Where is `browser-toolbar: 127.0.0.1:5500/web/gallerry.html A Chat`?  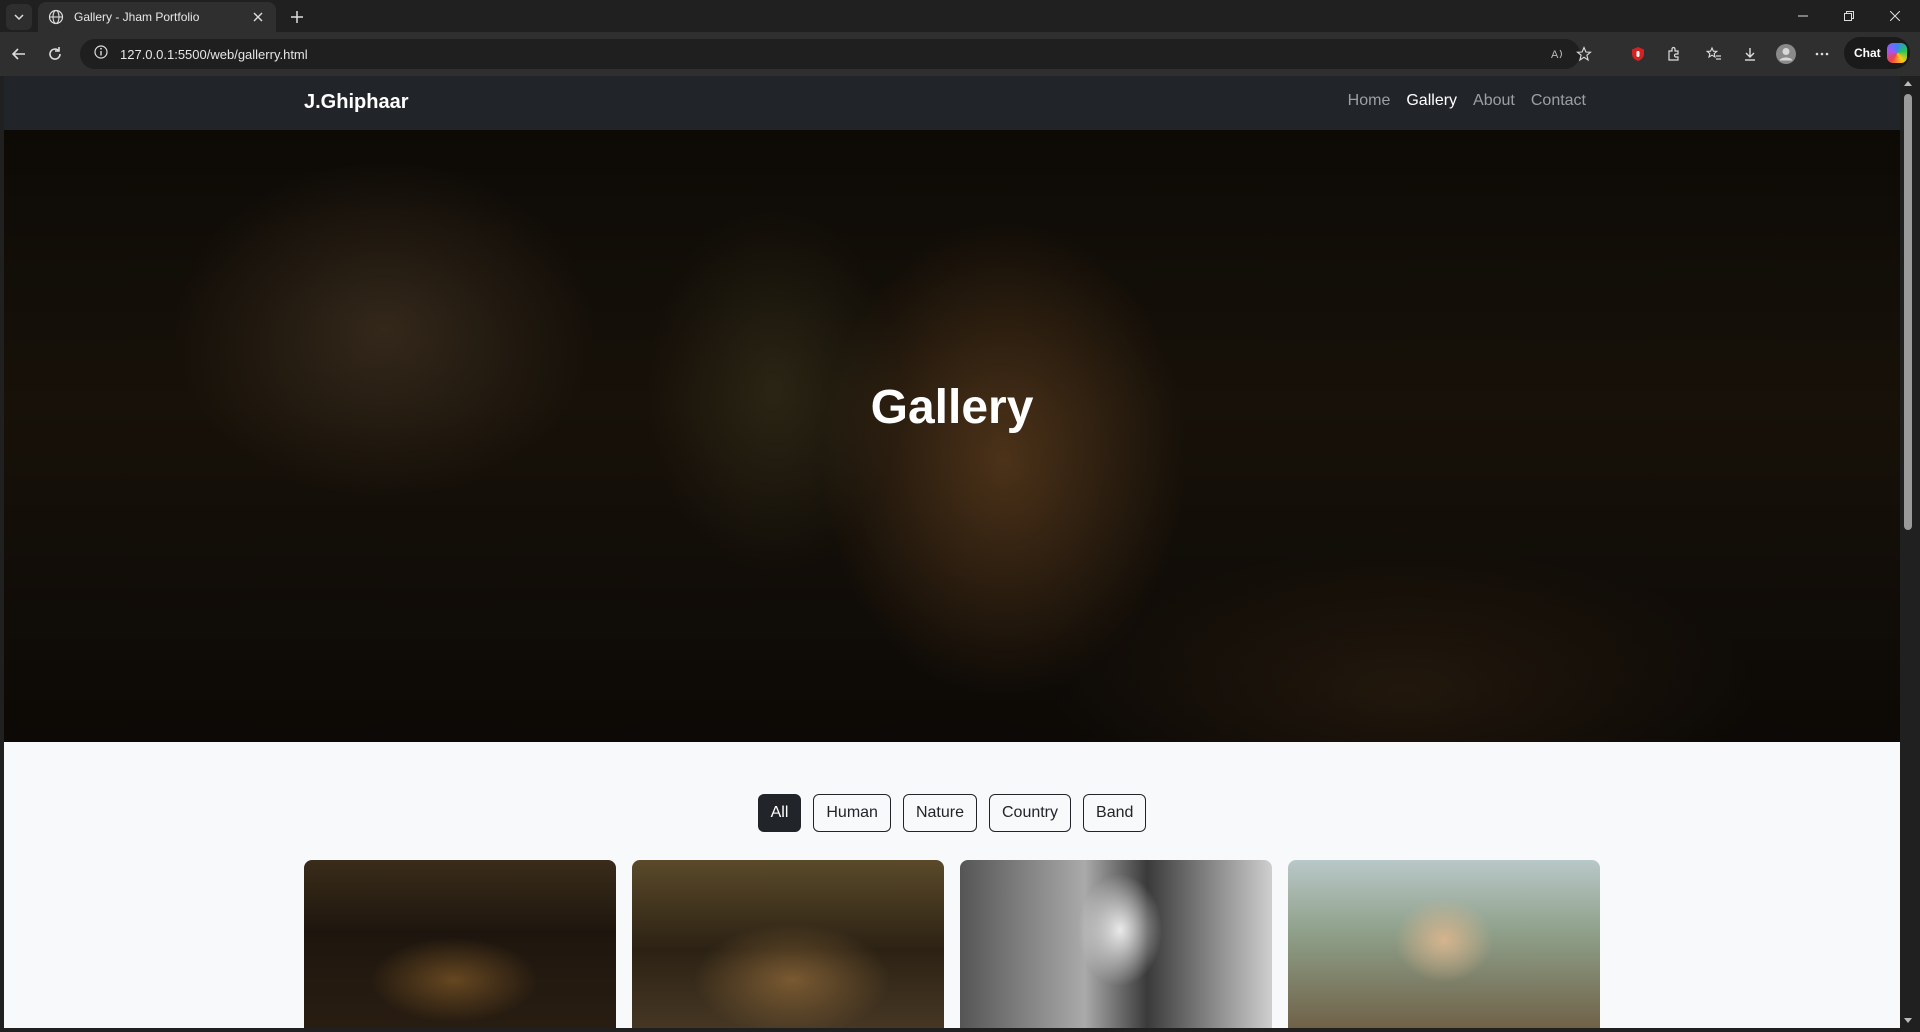 browser-toolbar: 127.0.0.1:5500/web/gallerry.html A Chat is located at coordinates (960, 54).